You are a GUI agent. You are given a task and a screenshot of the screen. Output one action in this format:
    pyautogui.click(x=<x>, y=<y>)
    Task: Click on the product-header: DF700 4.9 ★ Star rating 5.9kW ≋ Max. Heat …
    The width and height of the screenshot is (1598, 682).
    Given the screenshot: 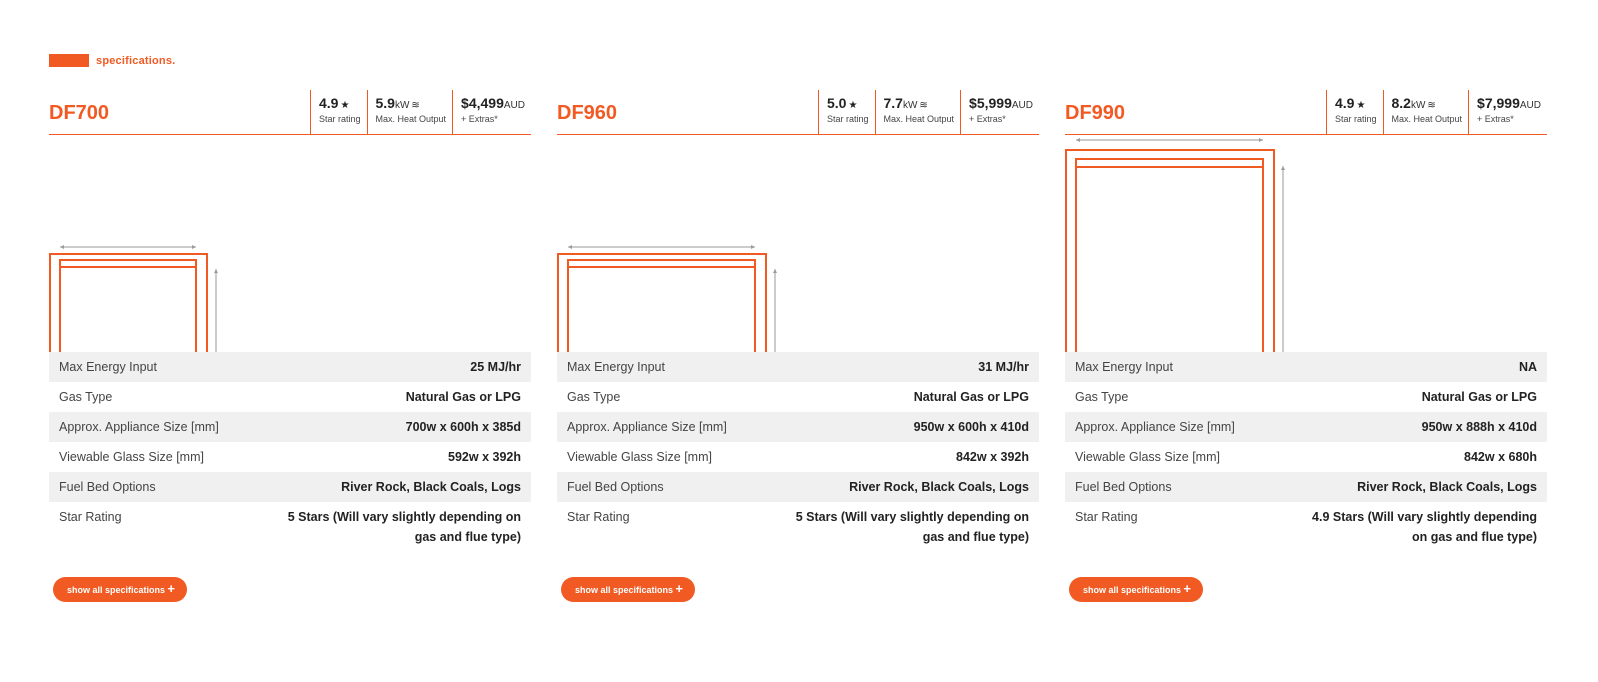 What is the action you would take?
    pyautogui.click(x=290, y=112)
    